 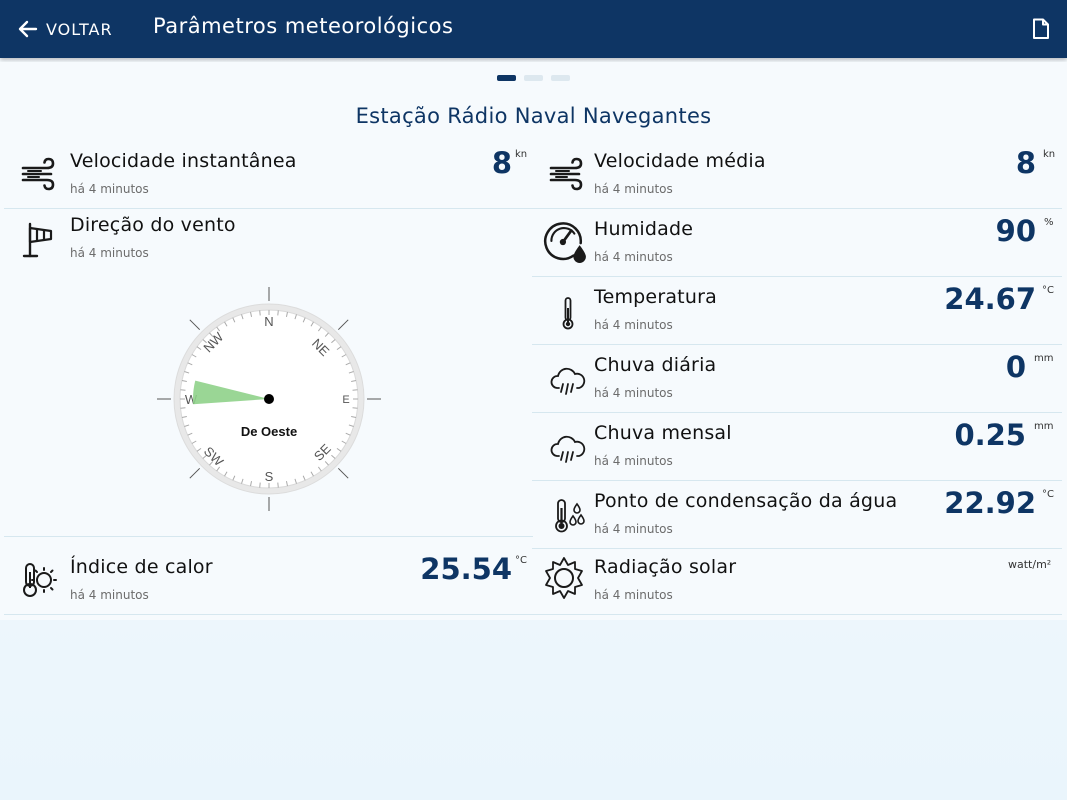 I want to click on humidity-updated: há 4 minutos, so click(x=633, y=257).